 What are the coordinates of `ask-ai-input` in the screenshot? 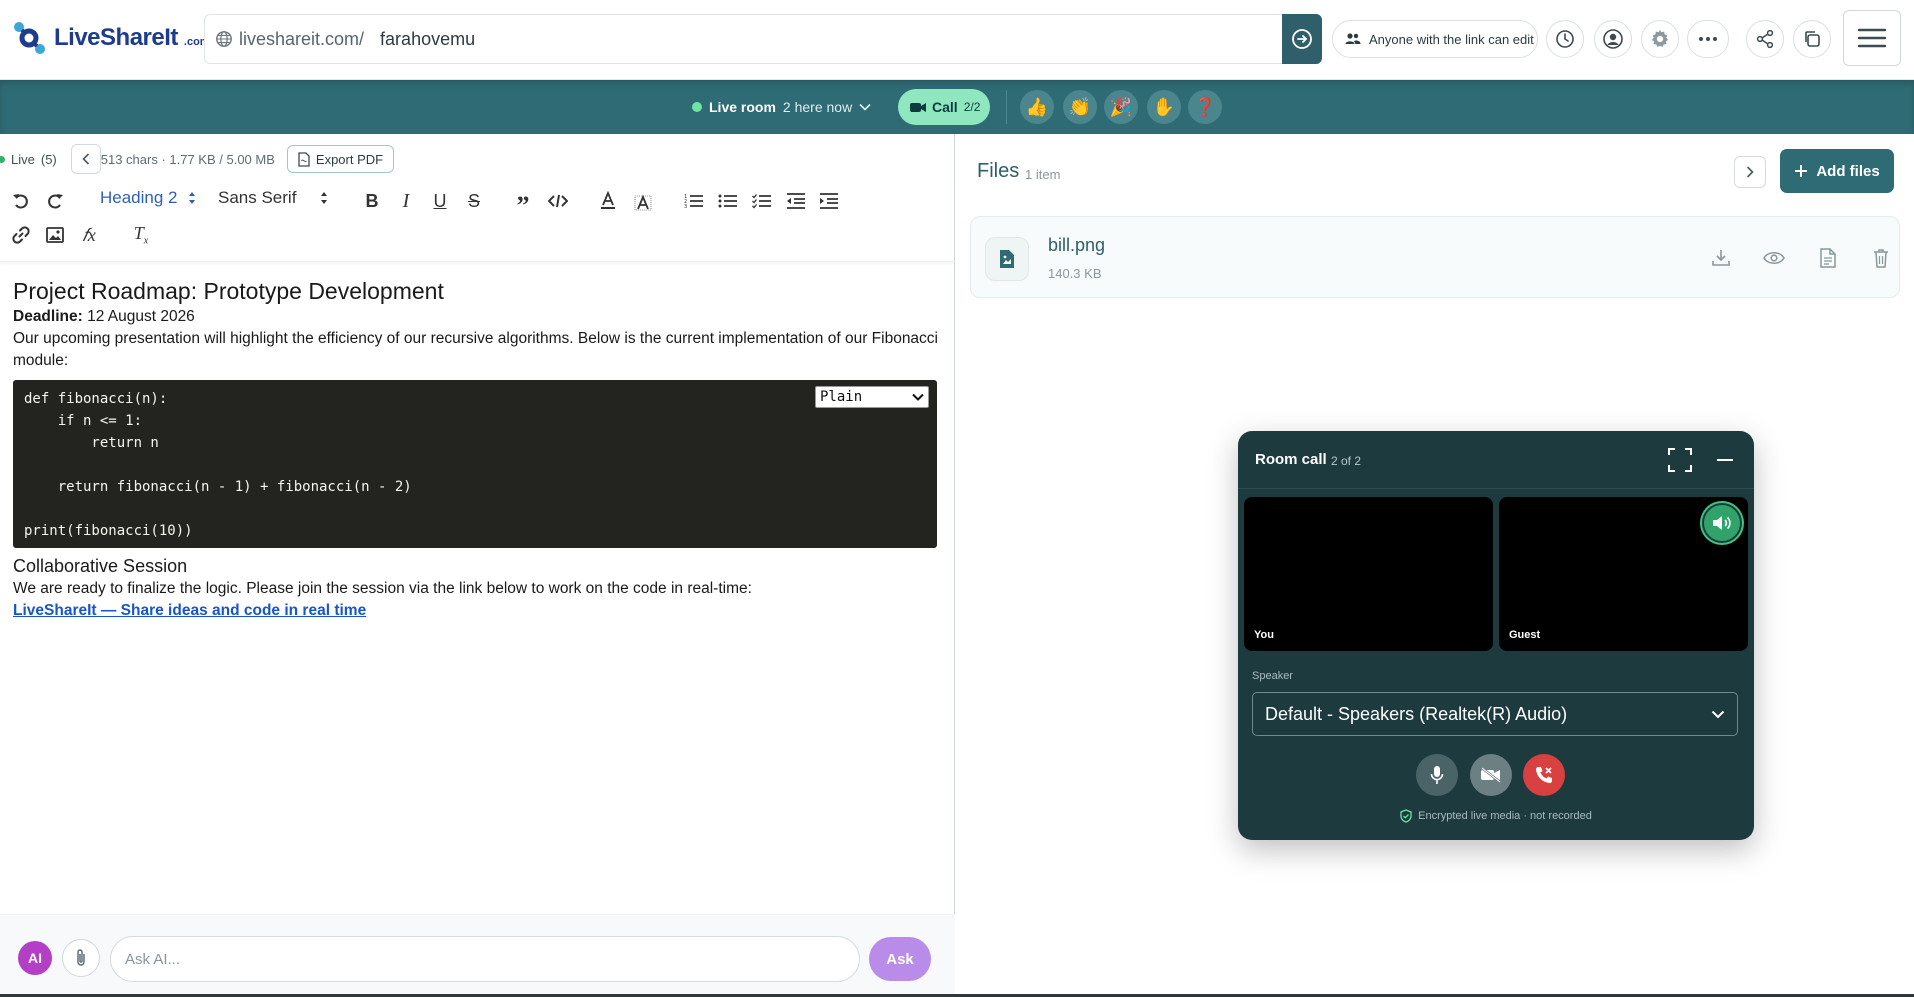 It's located at (485, 959).